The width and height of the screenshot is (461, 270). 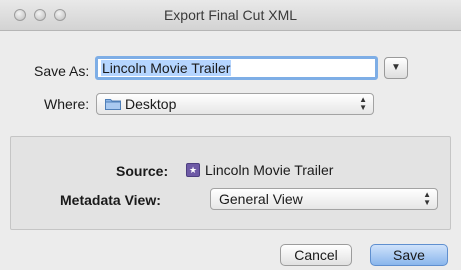 I want to click on title-bar: Export Final Cut XML, so click(x=230, y=15).